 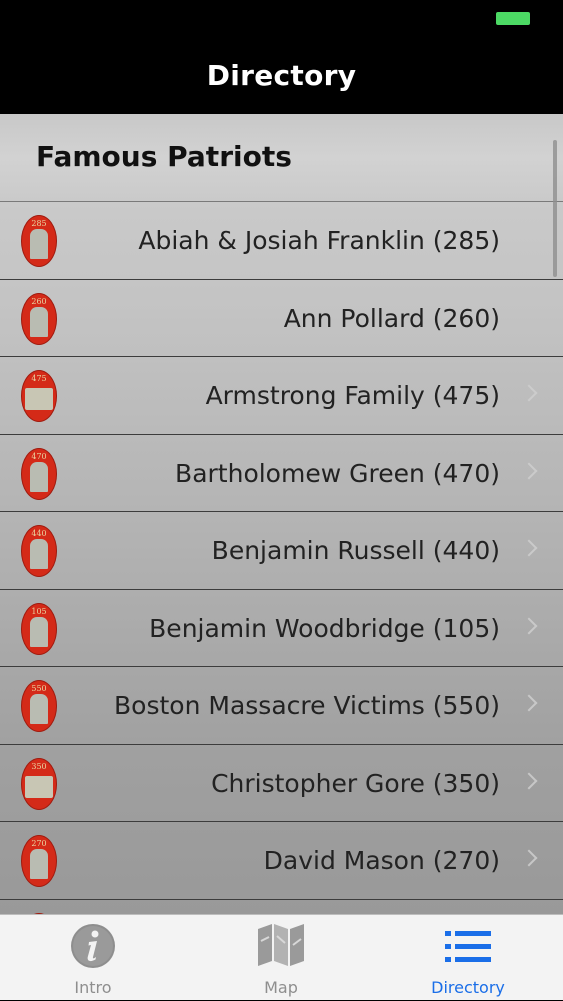 I want to click on thumbnail-number: 260, so click(x=39, y=301).